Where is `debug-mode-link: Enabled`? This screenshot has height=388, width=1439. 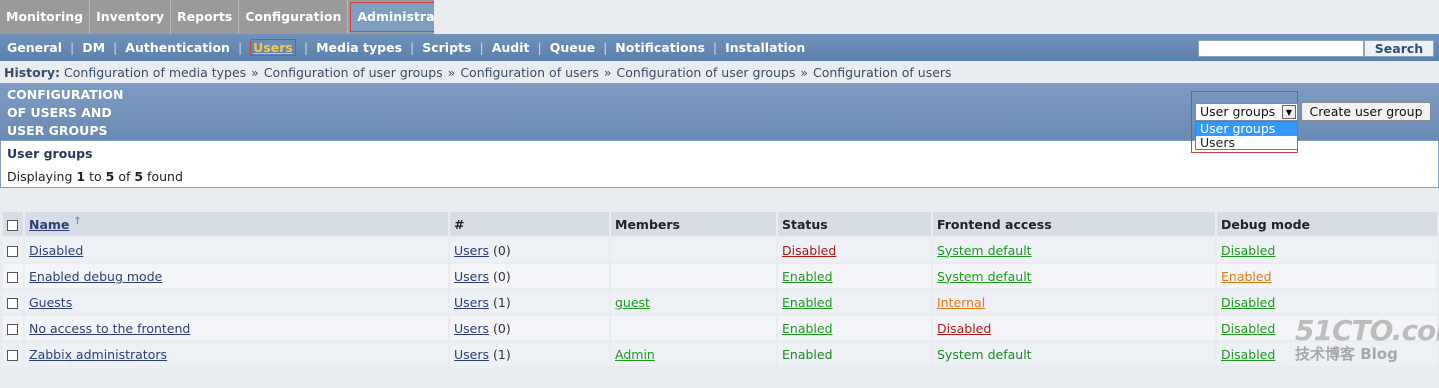 debug-mode-link: Enabled is located at coordinates (1246, 276).